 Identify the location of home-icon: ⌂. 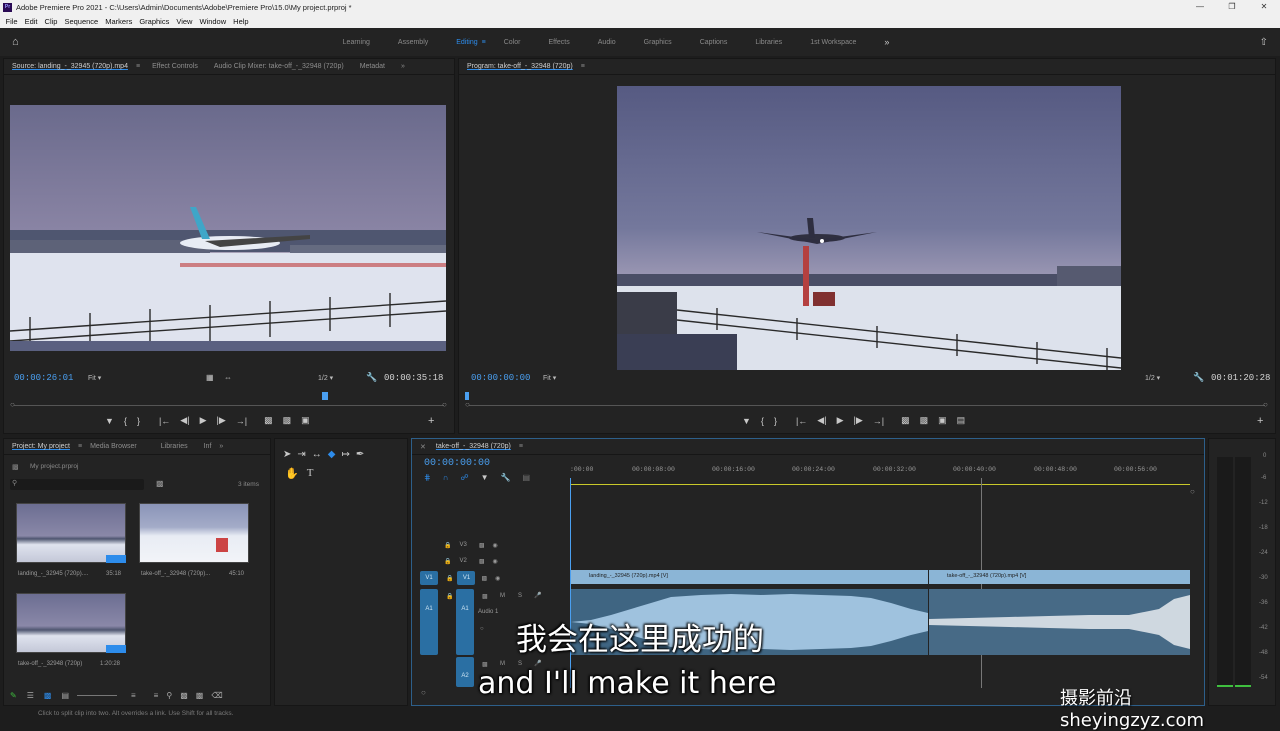
(15, 42).